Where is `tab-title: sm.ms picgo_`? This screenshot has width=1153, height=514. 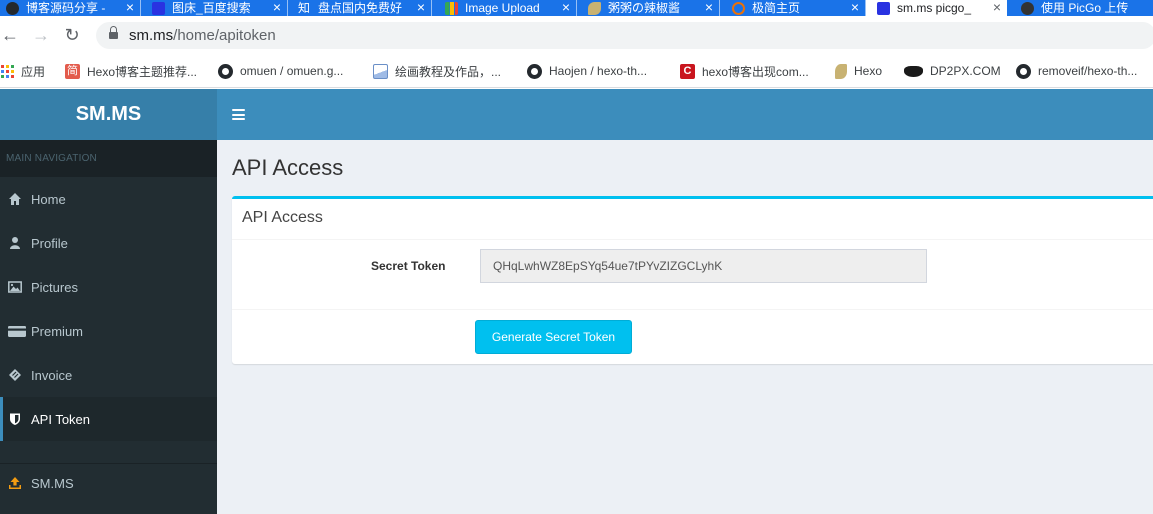 tab-title: sm.ms picgo_ is located at coordinates (934, 8).